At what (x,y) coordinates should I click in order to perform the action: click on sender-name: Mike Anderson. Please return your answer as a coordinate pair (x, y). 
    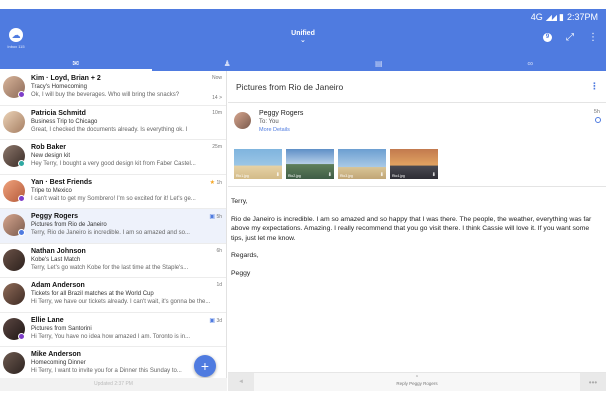
    Looking at the image, I should click on (56, 354).